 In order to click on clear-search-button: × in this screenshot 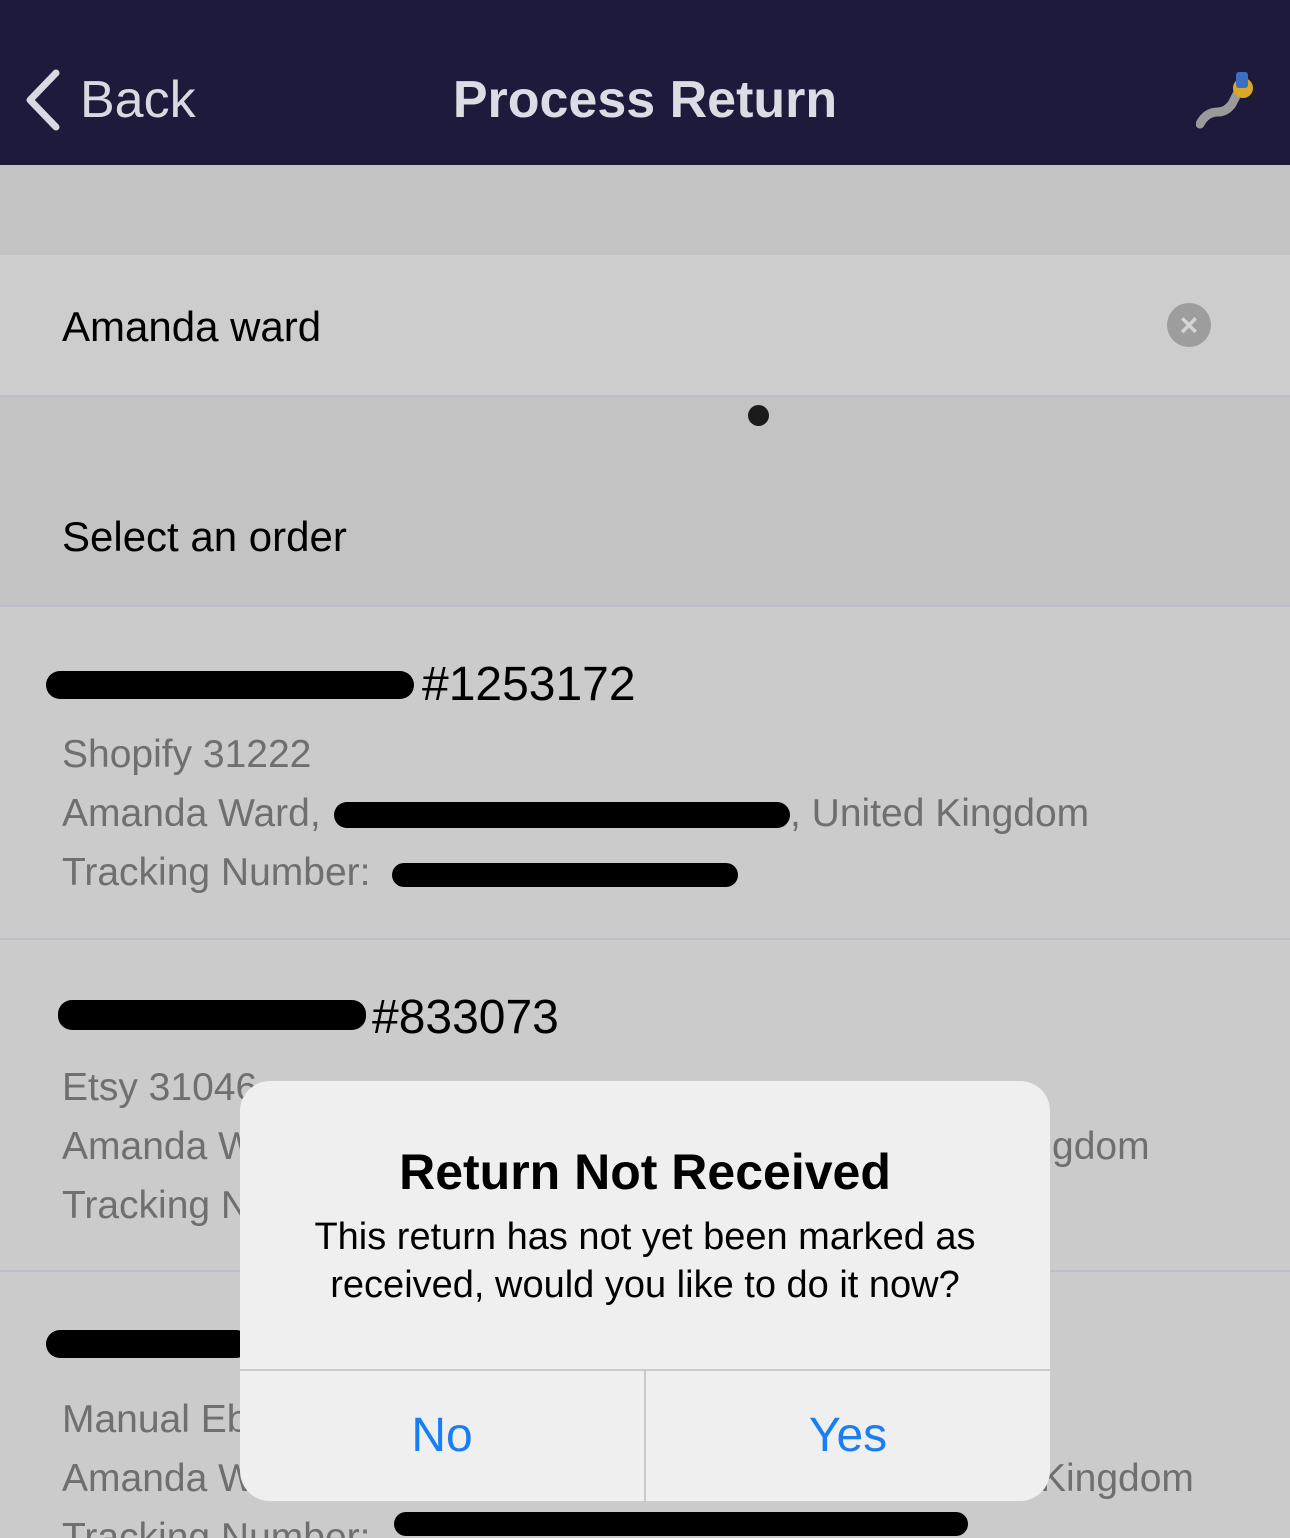, I will do `click(1189, 325)`.